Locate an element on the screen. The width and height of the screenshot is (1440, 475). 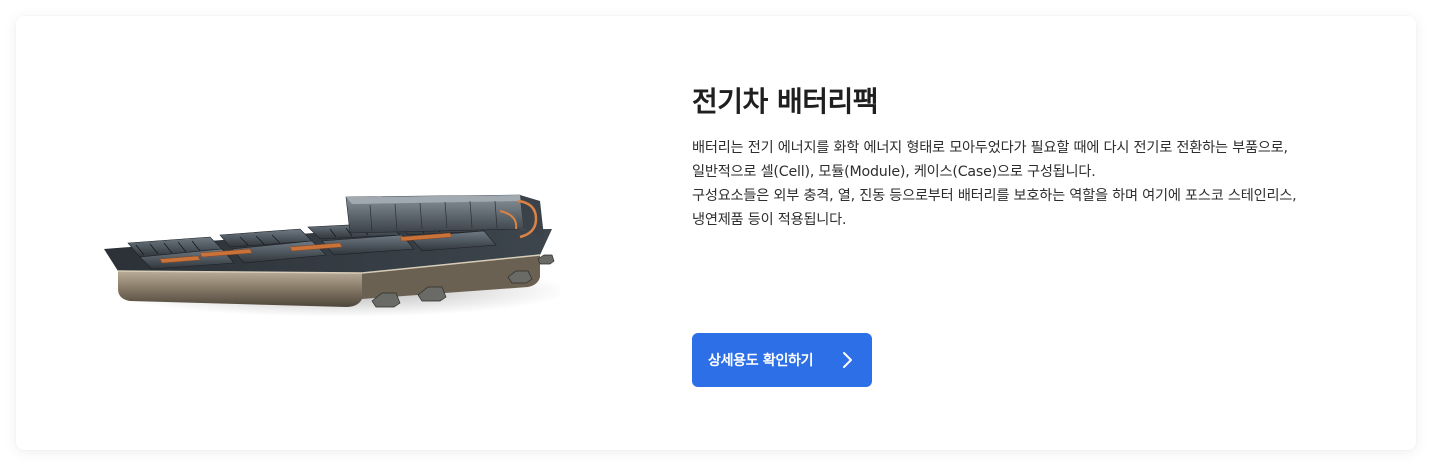
description-line: 냉연제품 등이 적용됩니다. is located at coordinates (769, 220).